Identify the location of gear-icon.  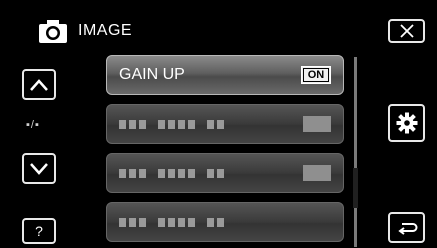
(406, 123).